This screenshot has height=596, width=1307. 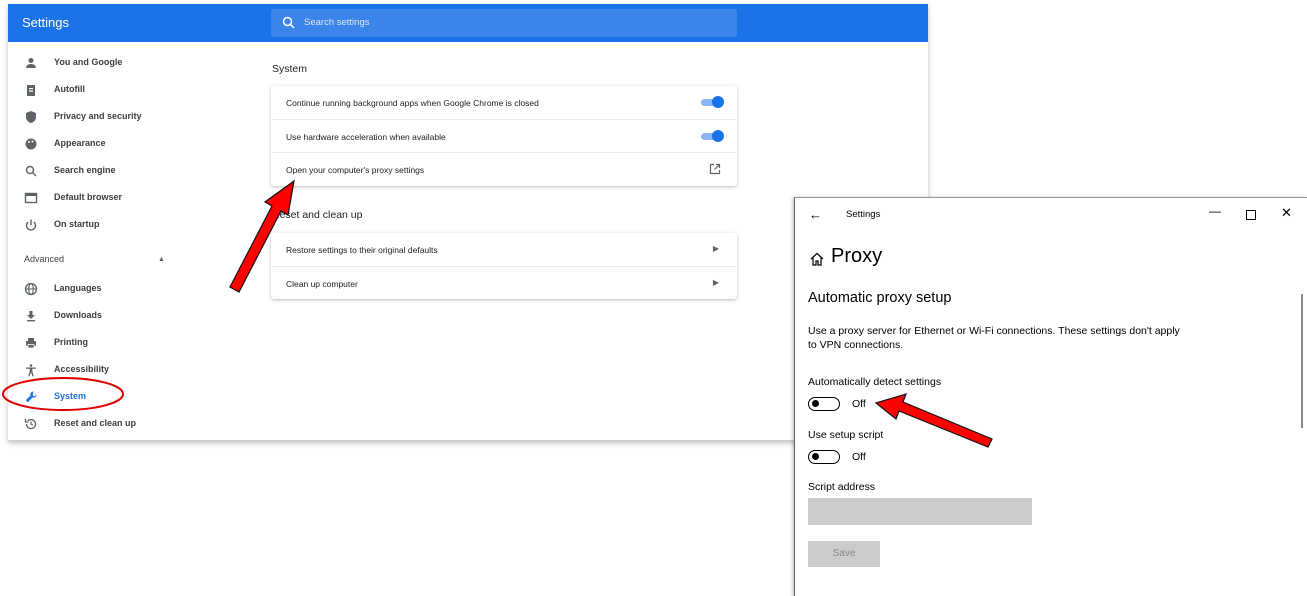 I want to click on search-input: Search settings, so click(x=504, y=23).